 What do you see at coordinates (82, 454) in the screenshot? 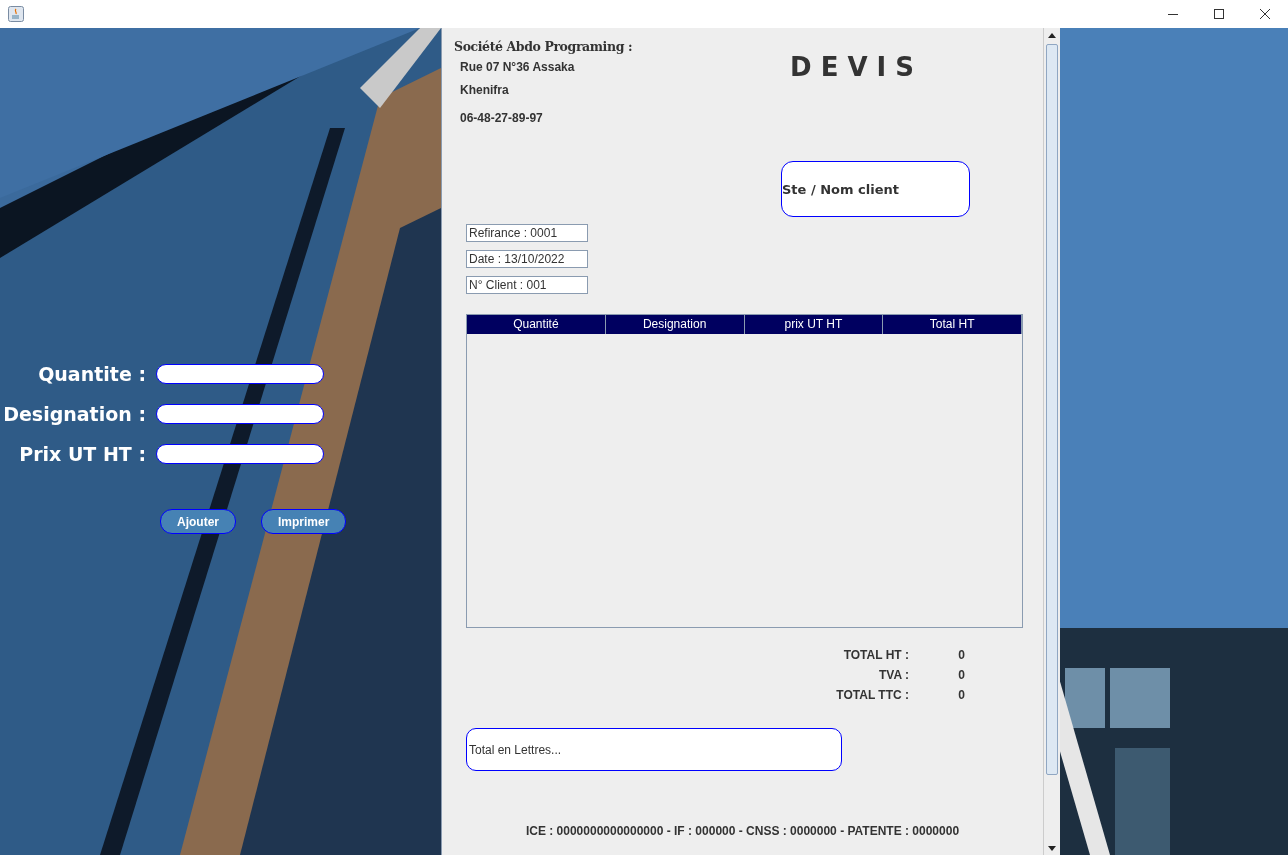
I see `field-label: Prix UT HT :` at bounding box center [82, 454].